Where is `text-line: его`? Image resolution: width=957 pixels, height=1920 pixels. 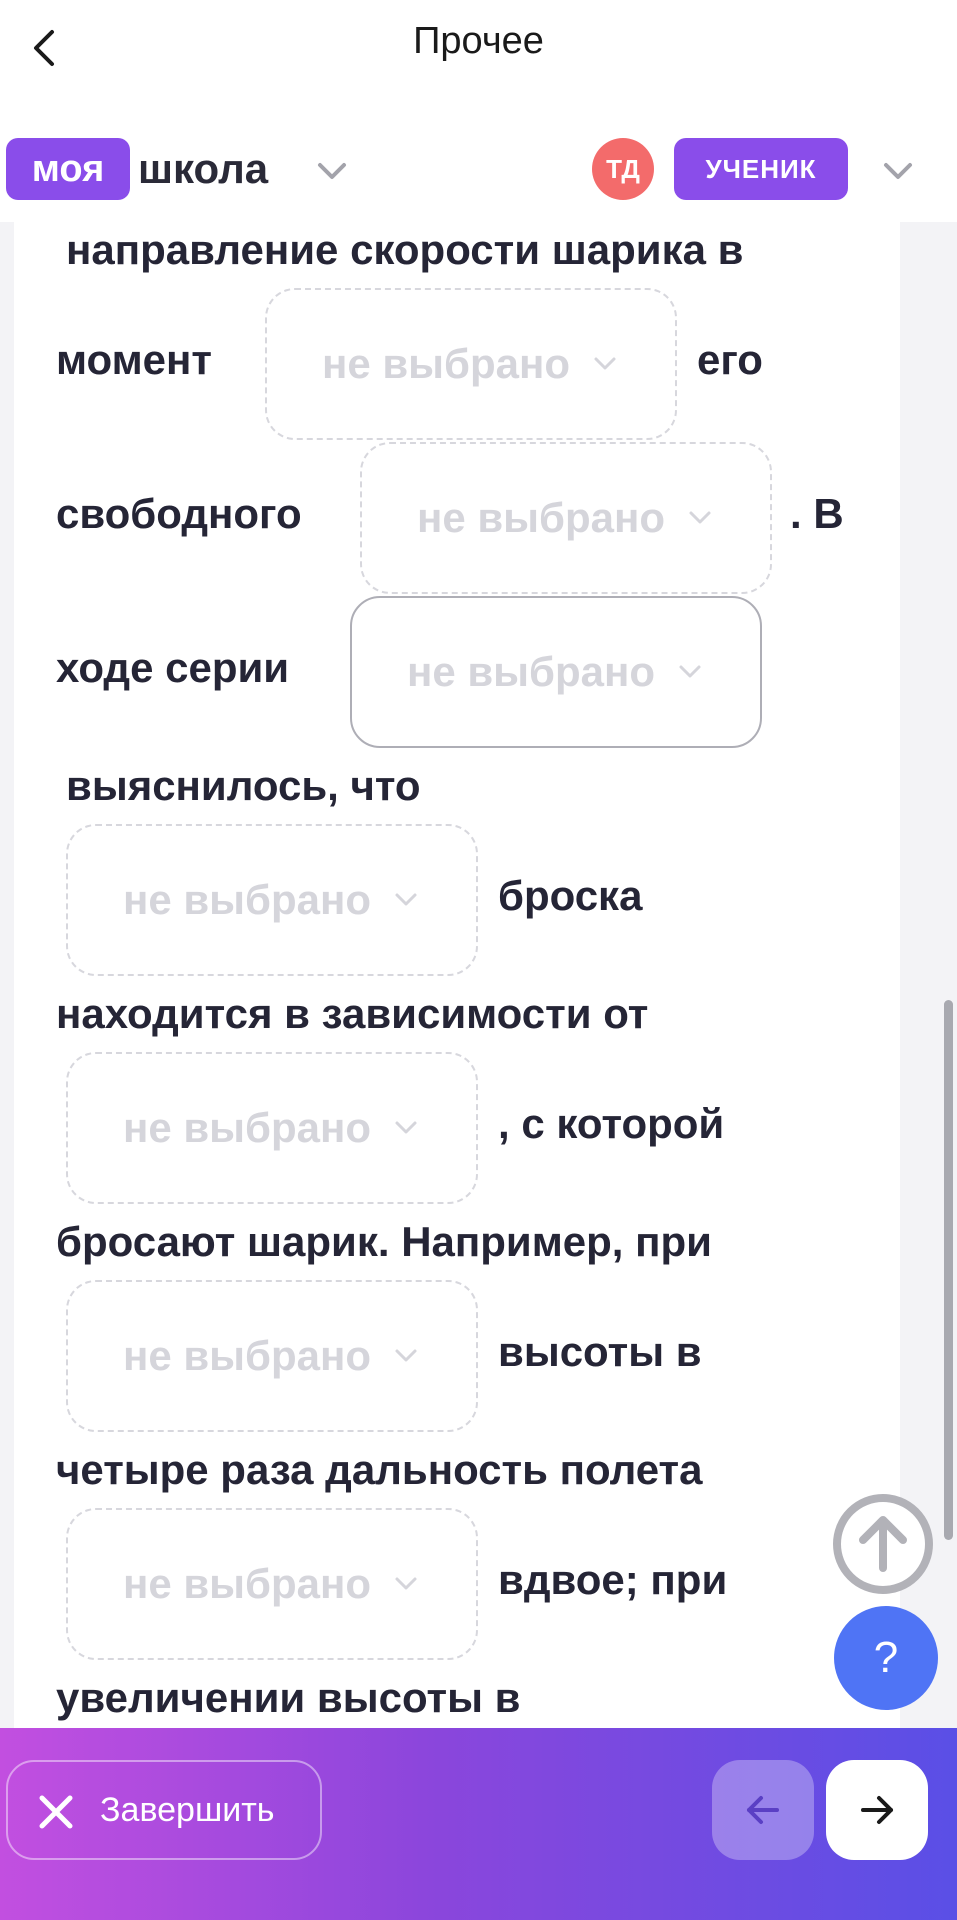
text-line: его is located at coordinates (730, 359).